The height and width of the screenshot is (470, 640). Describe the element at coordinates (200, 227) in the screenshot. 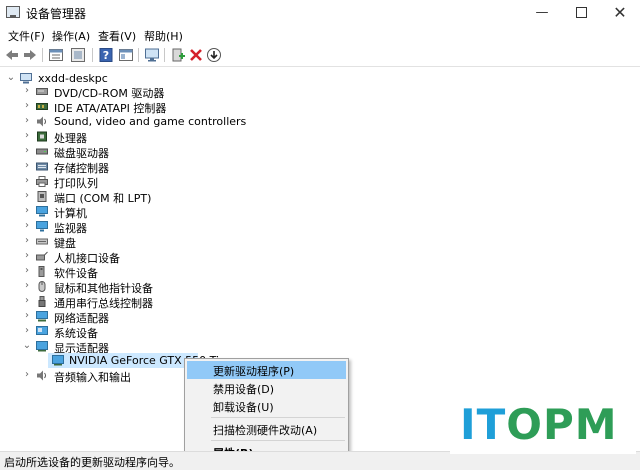

I see `tree-category-monitor: › 监视器` at that location.